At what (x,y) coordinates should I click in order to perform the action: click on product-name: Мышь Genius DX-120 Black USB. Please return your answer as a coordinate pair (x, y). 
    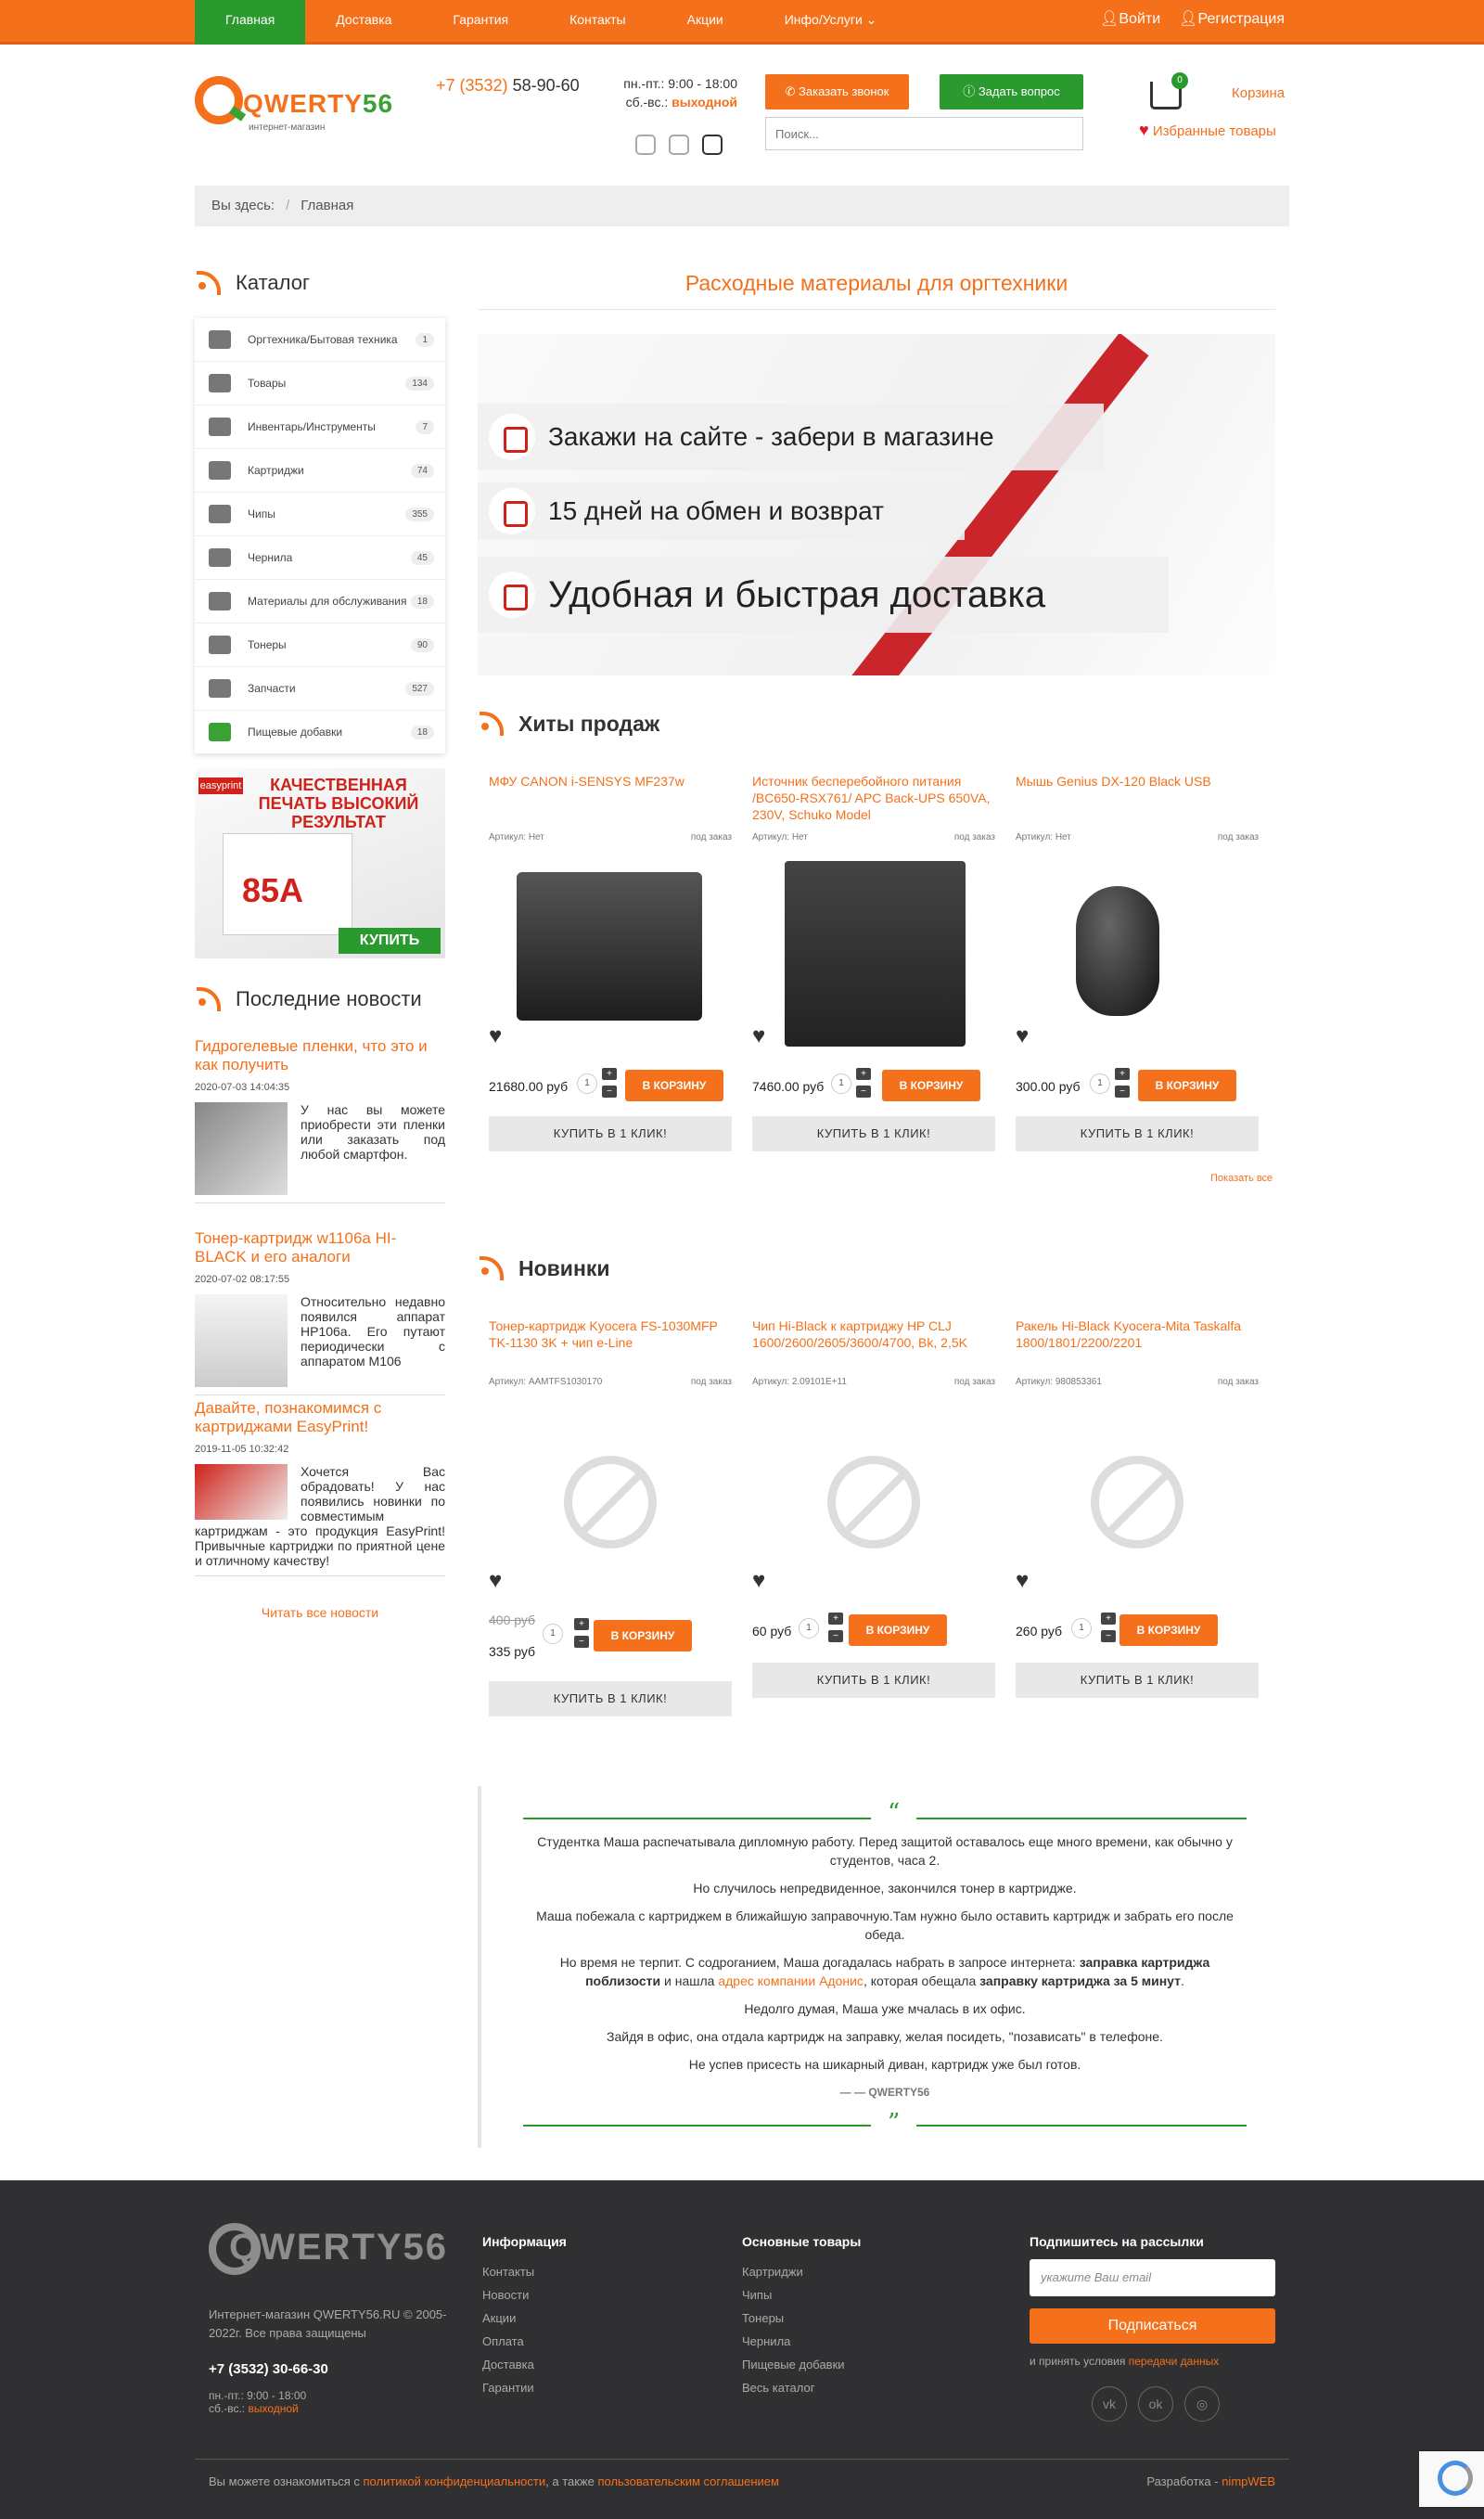
    Looking at the image, I should click on (1137, 801).